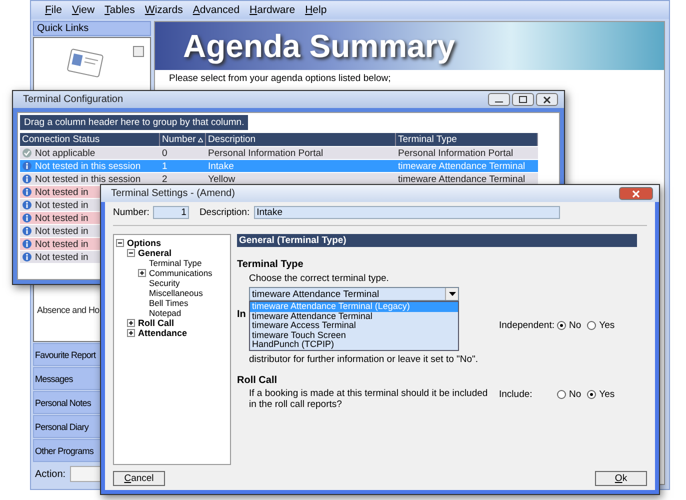 This screenshot has width=686, height=500. Describe the element at coordinates (155, 253) in the screenshot. I see `tree-item: General` at that location.